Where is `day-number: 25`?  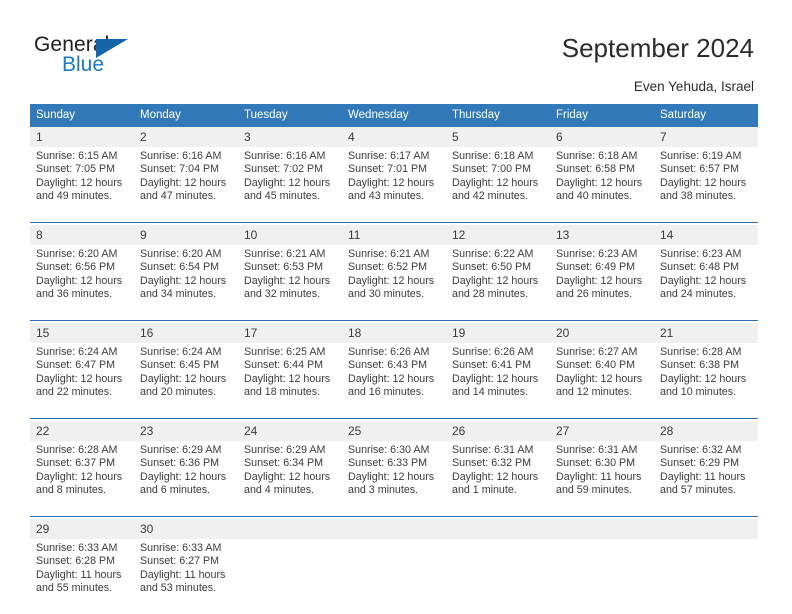 day-number: 25 is located at coordinates (394, 431).